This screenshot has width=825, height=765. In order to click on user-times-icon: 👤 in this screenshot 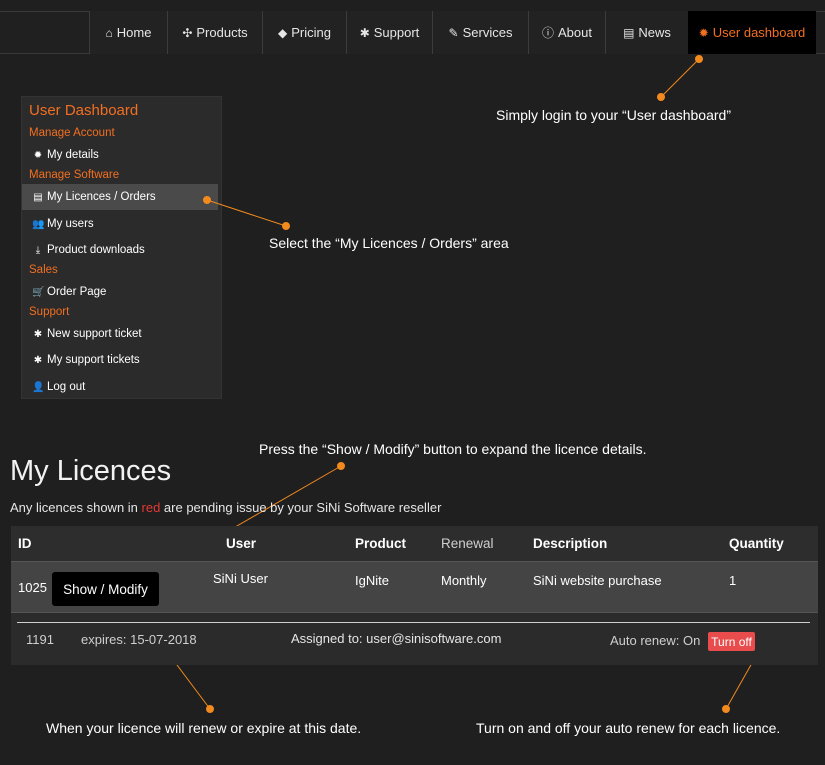, I will do `click(38, 387)`.